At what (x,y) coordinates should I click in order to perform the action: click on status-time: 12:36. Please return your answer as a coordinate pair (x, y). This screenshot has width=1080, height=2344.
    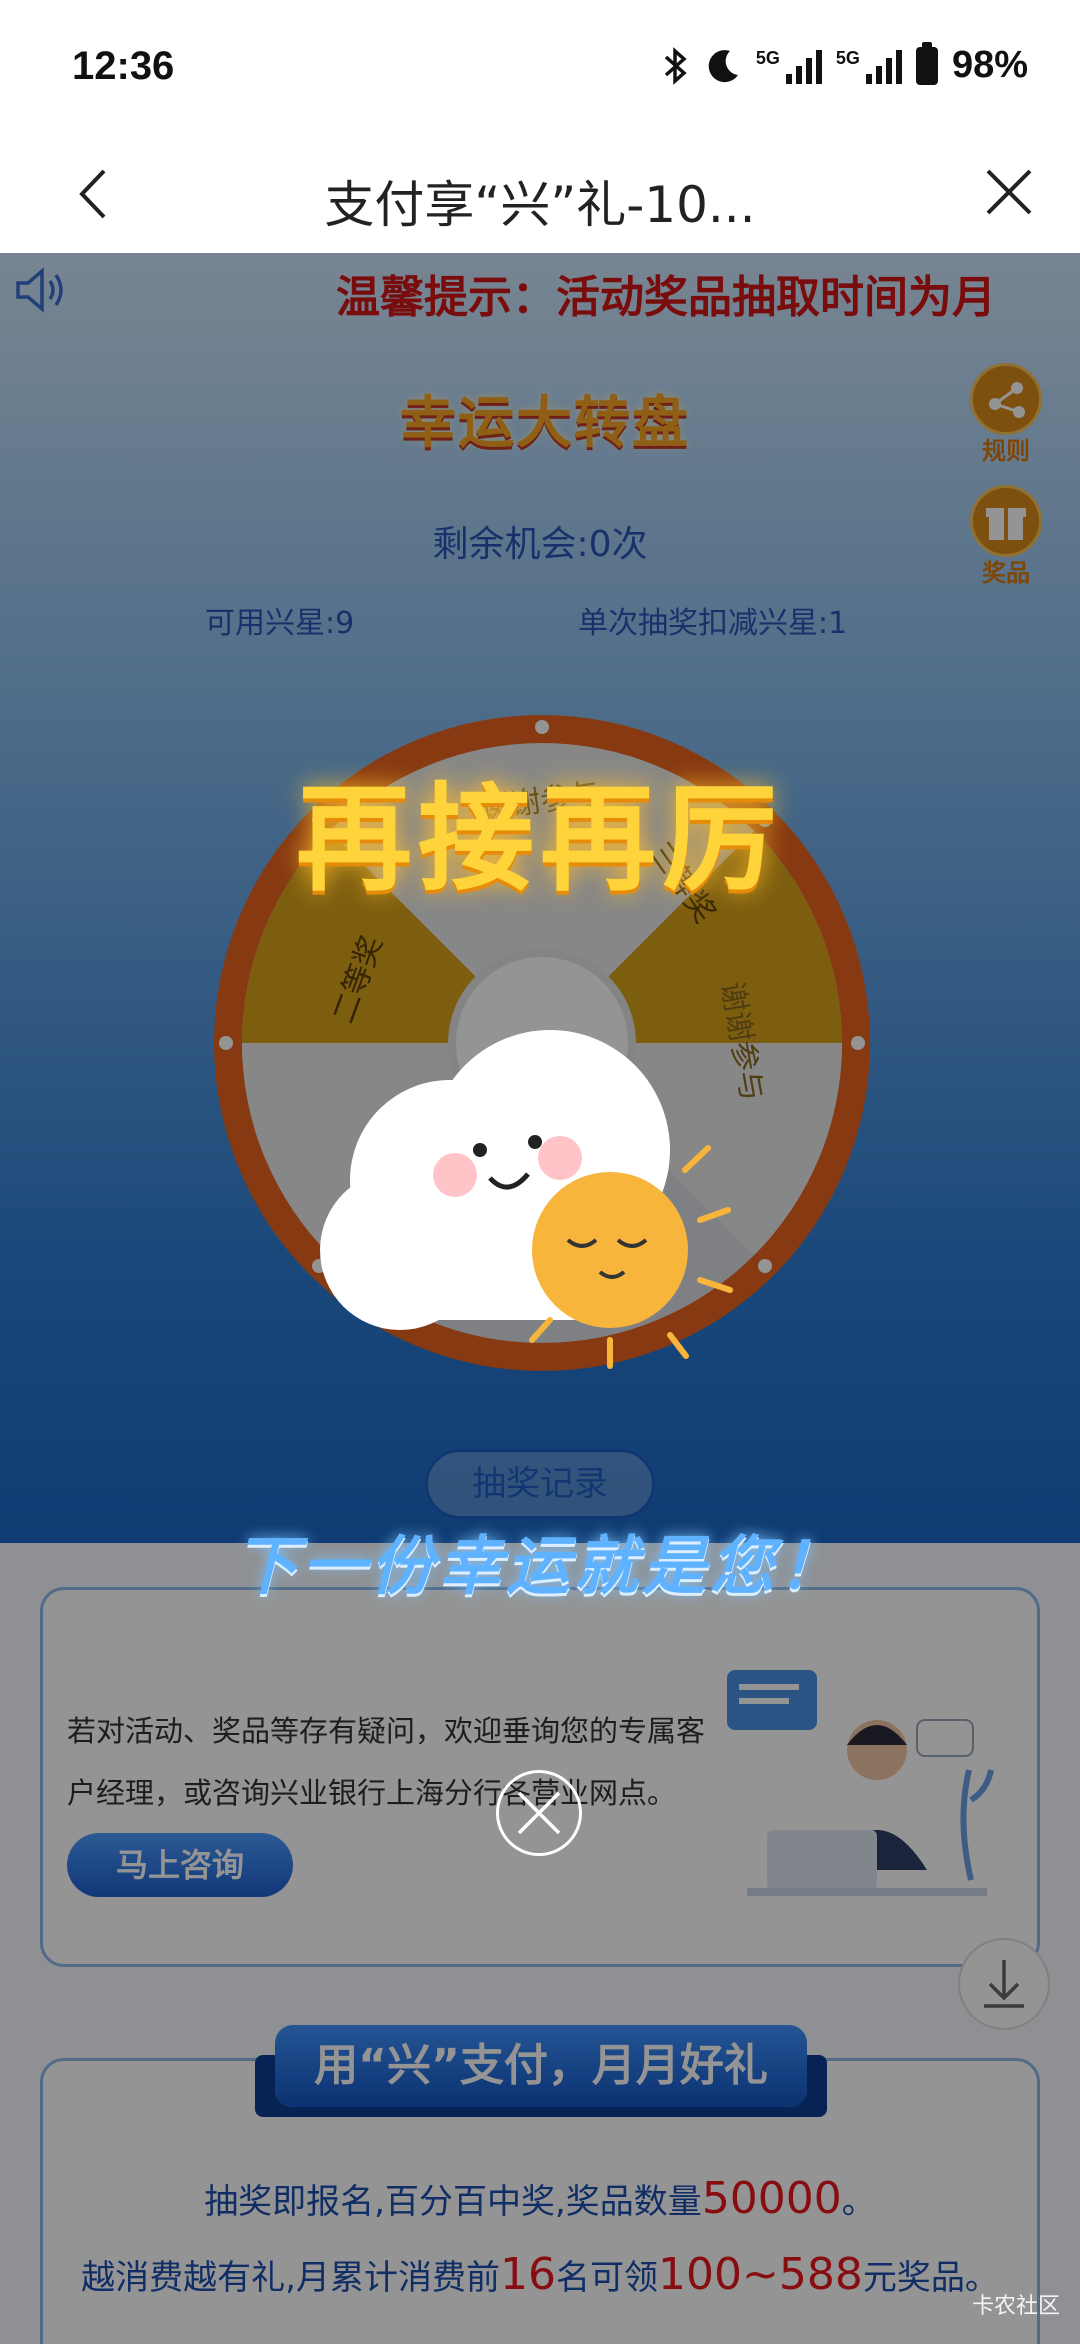
    Looking at the image, I should click on (123, 66).